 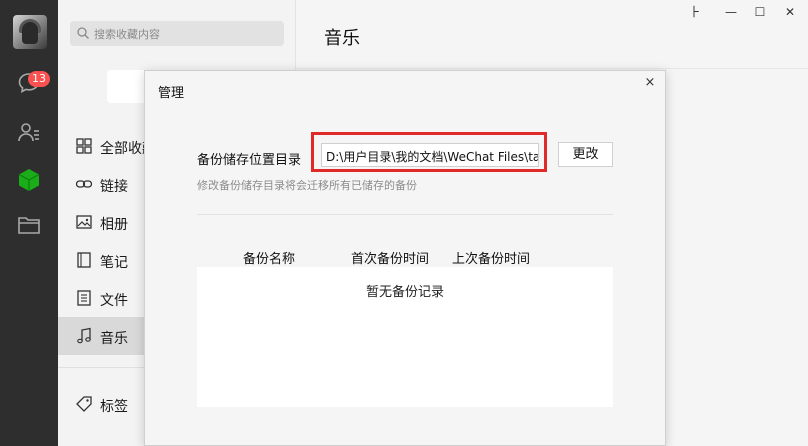 What do you see at coordinates (790, 12) in the screenshot?
I see `close-window-button: ✕` at bounding box center [790, 12].